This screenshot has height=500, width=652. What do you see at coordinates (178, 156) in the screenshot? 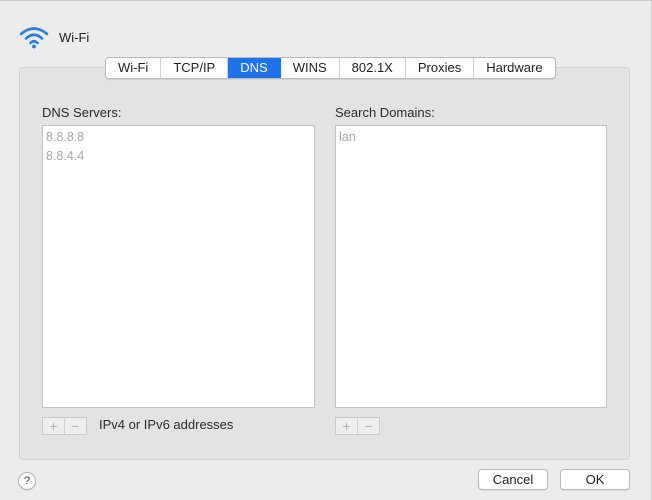
I see `list-item: 8.8.4.4` at bounding box center [178, 156].